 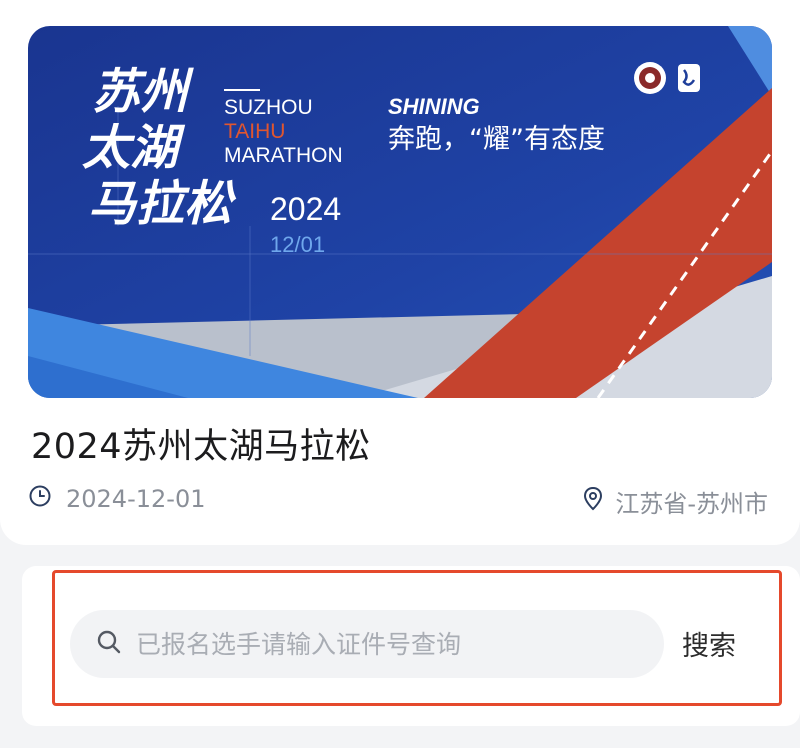 I want to click on banner-en-line-1: SUZHOU, so click(x=268, y=107).